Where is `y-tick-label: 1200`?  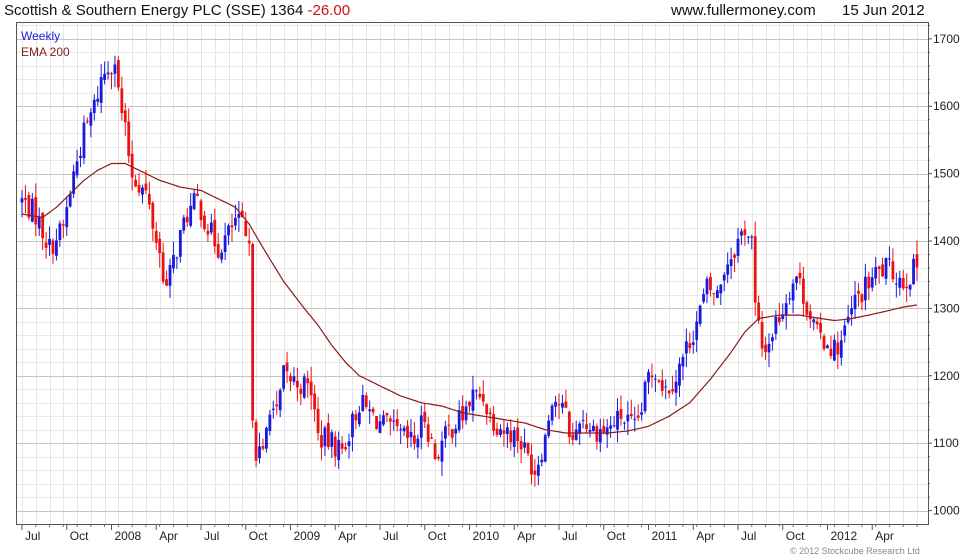
y-tick-label: 1200 is located at coordinates (946, 376).